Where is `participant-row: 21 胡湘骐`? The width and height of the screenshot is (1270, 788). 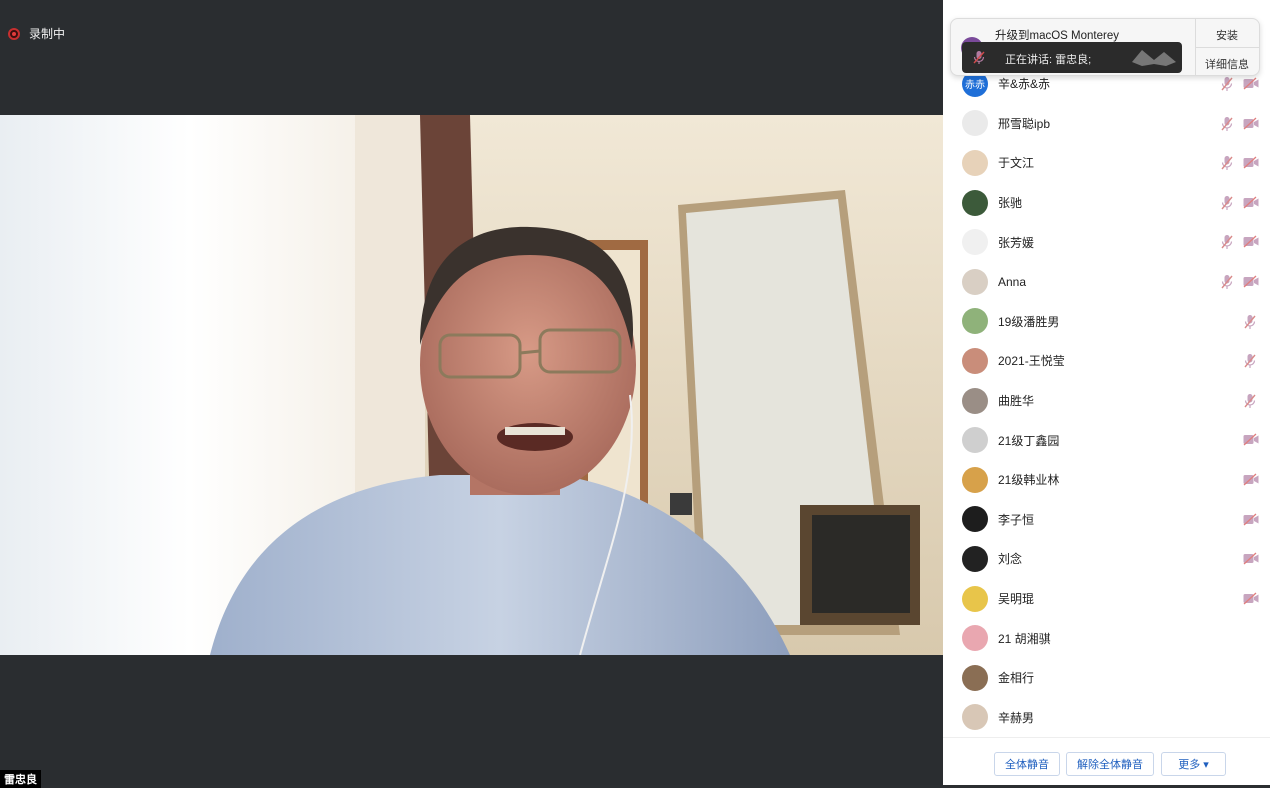
participant-row: 21 胡湘骐 is located at coordinates (1106, 638).